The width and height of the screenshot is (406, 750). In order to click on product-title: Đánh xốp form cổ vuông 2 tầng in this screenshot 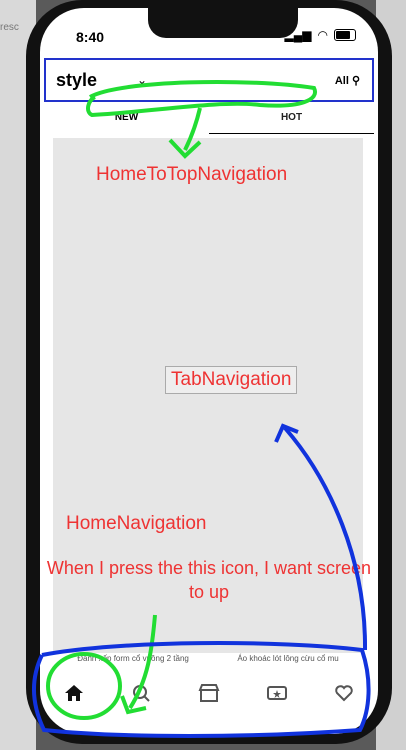, I will do `click(133, 658)`.